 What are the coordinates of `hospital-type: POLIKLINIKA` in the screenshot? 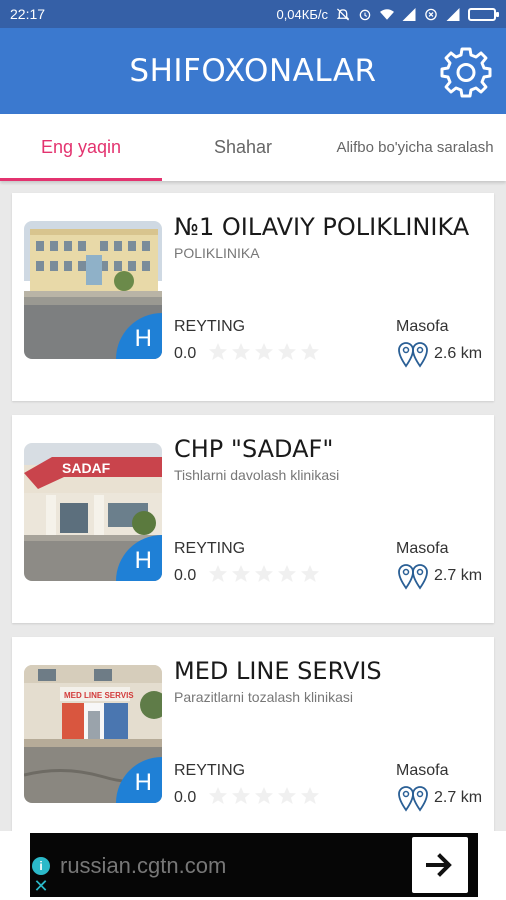 It's located at (217, 253).